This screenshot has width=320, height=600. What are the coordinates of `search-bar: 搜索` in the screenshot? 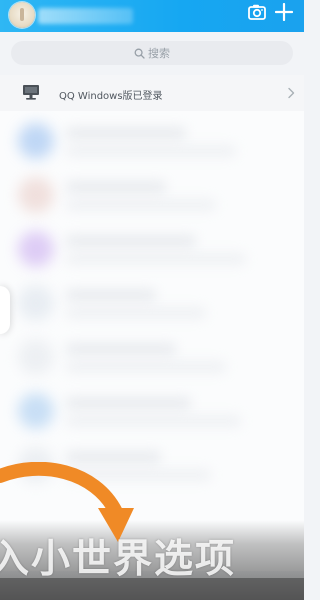 It's located at (152, 53).